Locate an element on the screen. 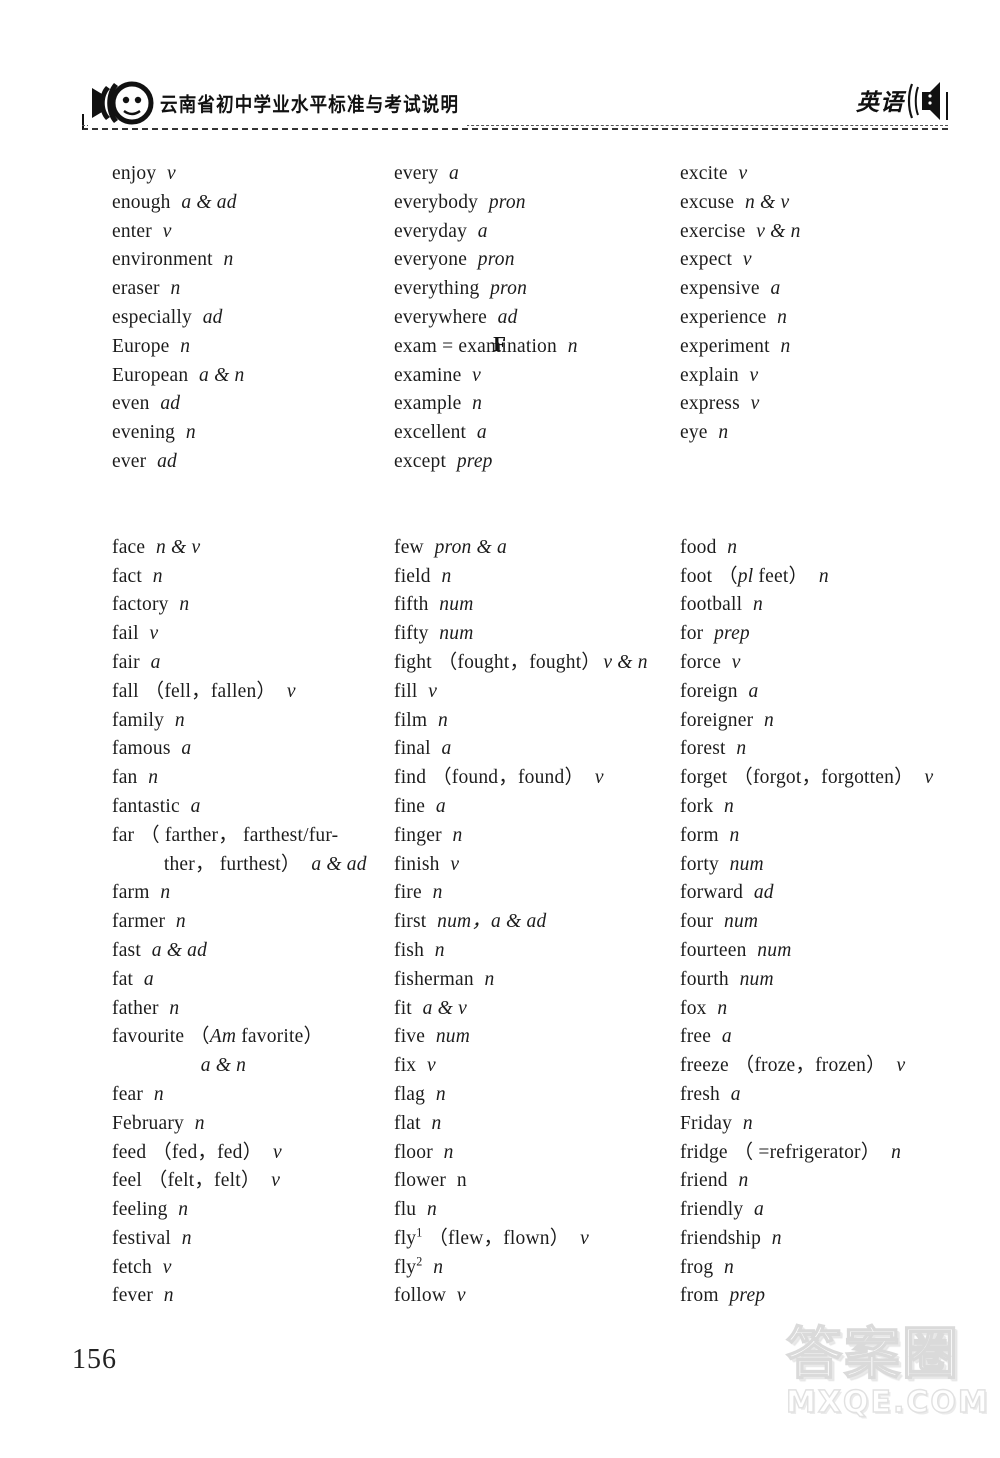 The width and height of the screenshot is (1000, 1458). entry-word: experience is located at coordinates (723, 317).